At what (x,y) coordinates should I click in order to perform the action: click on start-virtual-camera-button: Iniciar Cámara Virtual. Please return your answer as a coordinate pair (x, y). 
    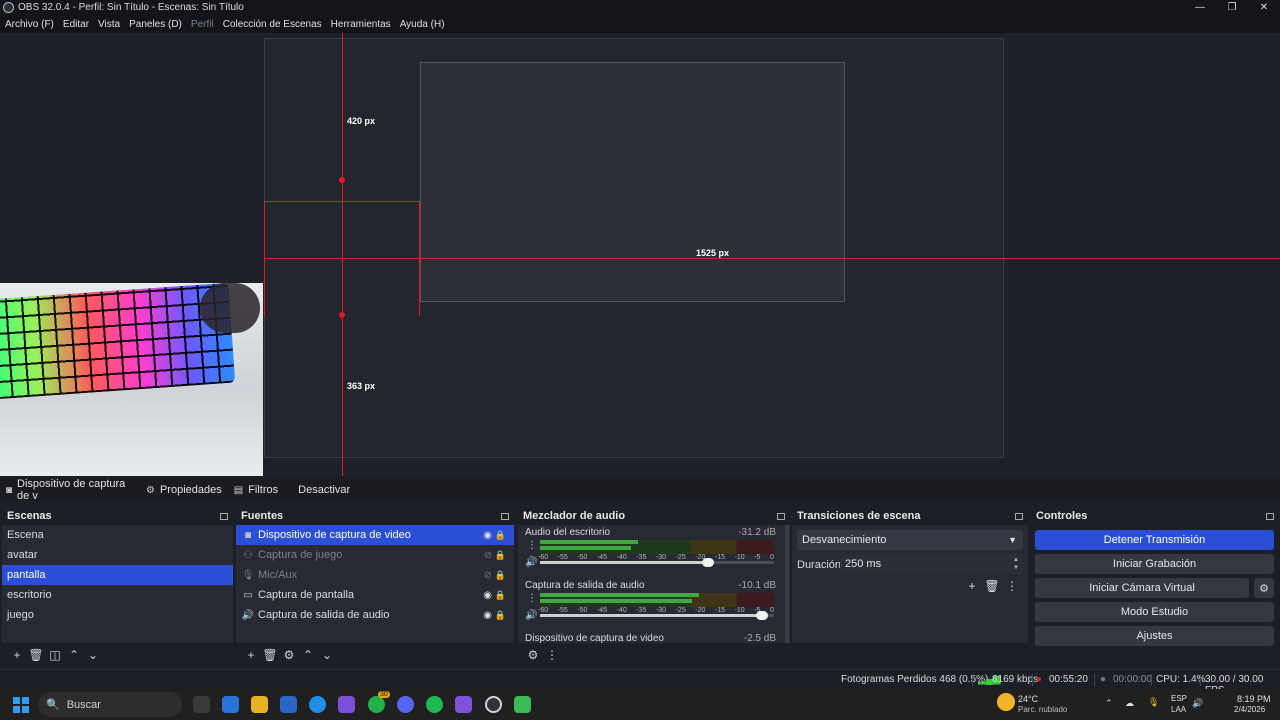
    Looking at the image, I should click on (1142, 588).